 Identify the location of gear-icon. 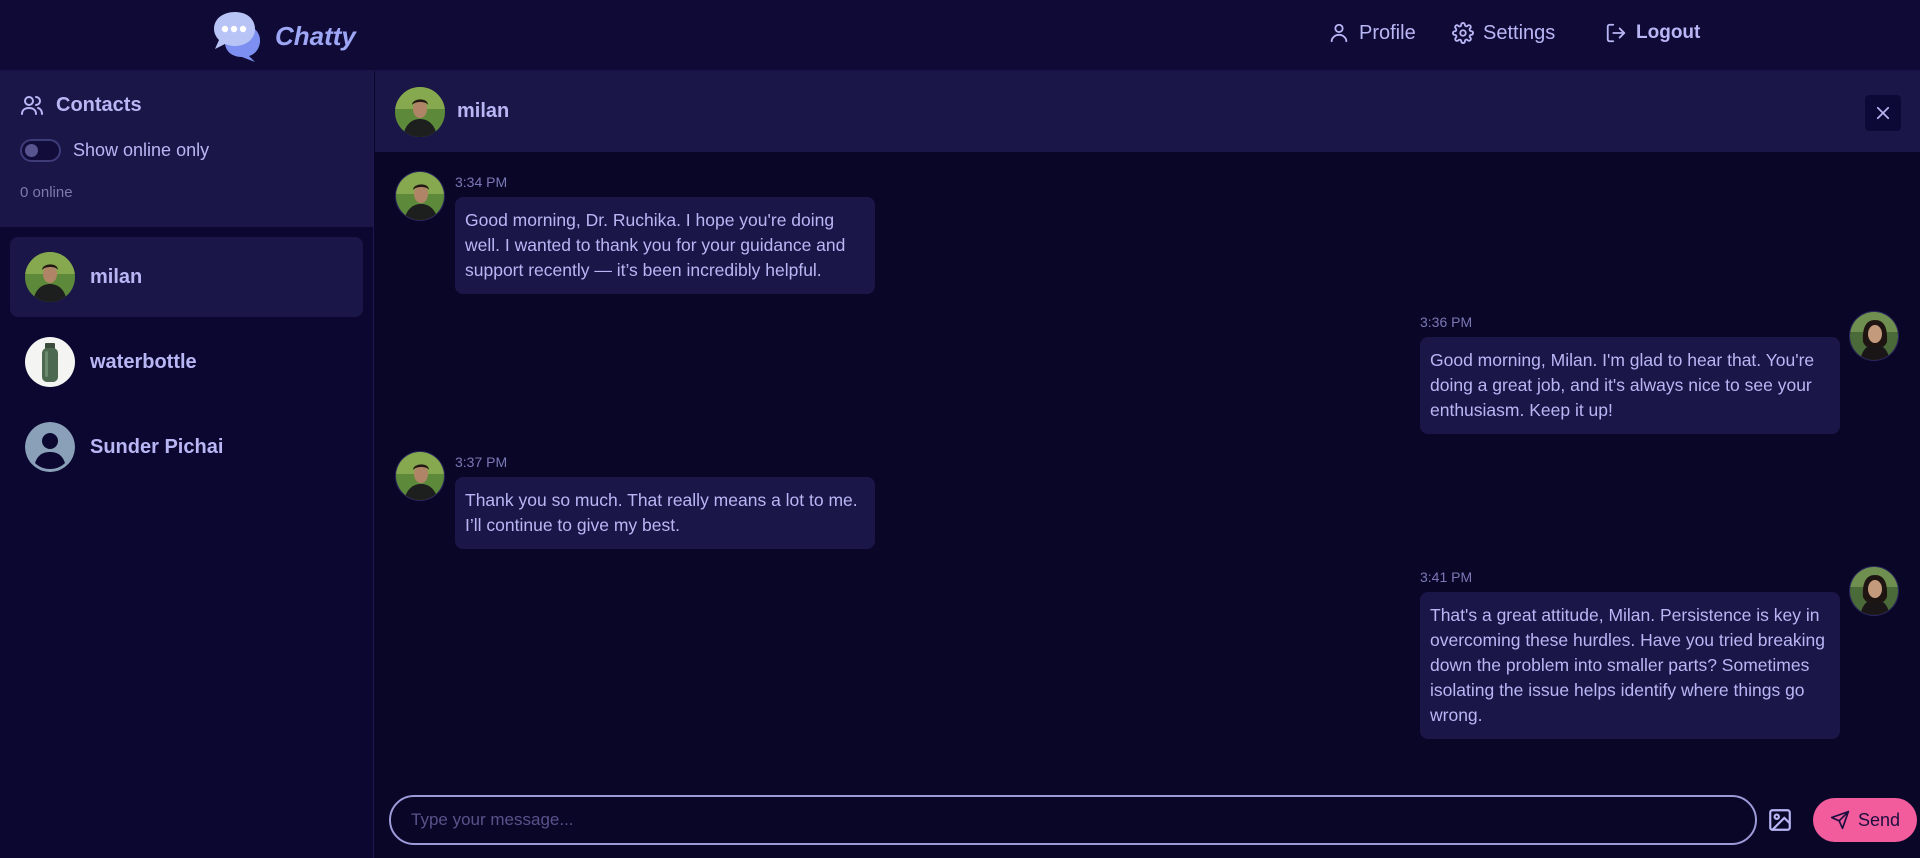
(1463, 33).